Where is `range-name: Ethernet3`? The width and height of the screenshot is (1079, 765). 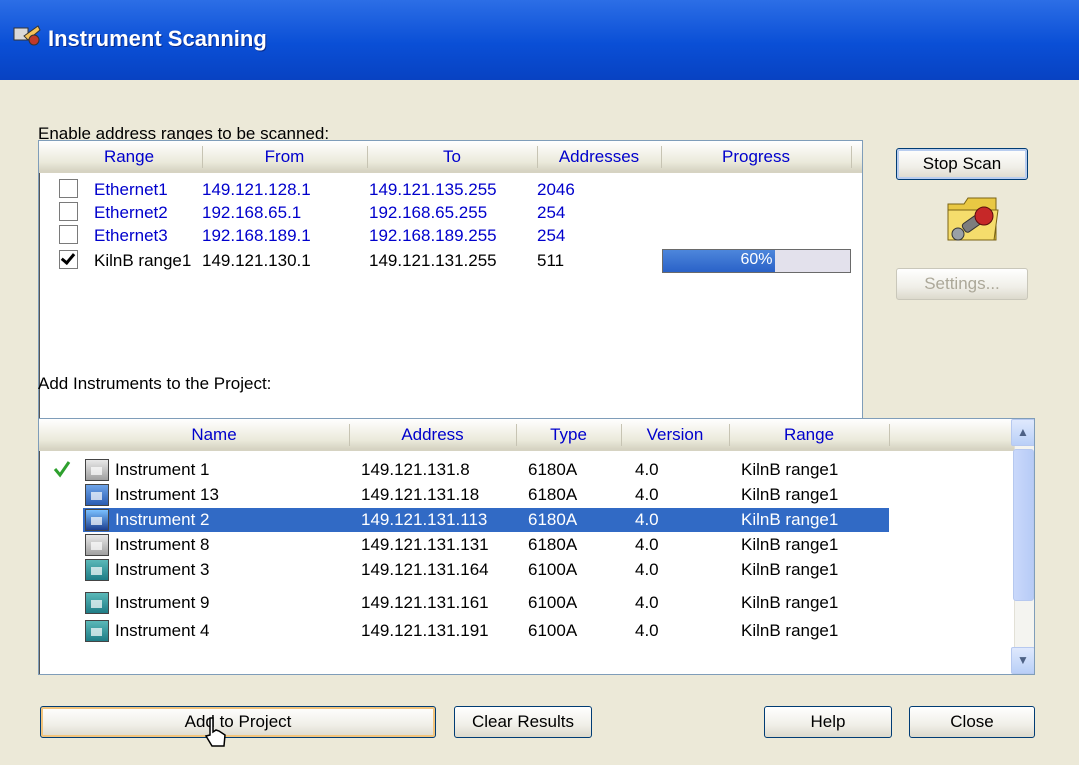
range-name: Ethernet3 is located at coordinates (131, 235).